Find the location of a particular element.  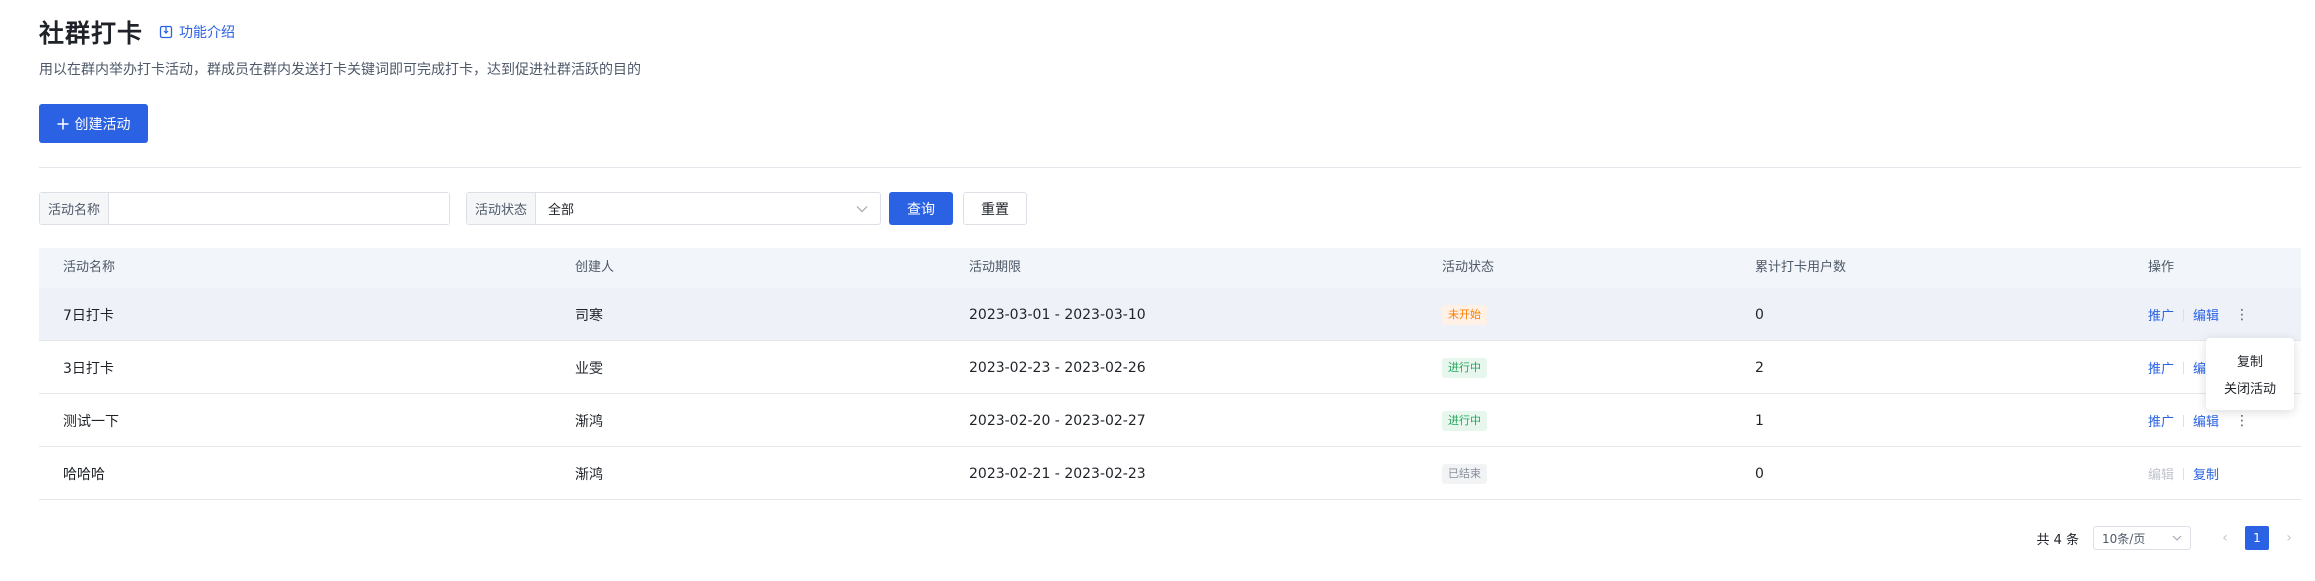

activity-name-label: 活动名称 is located at coordinates (75, 208).